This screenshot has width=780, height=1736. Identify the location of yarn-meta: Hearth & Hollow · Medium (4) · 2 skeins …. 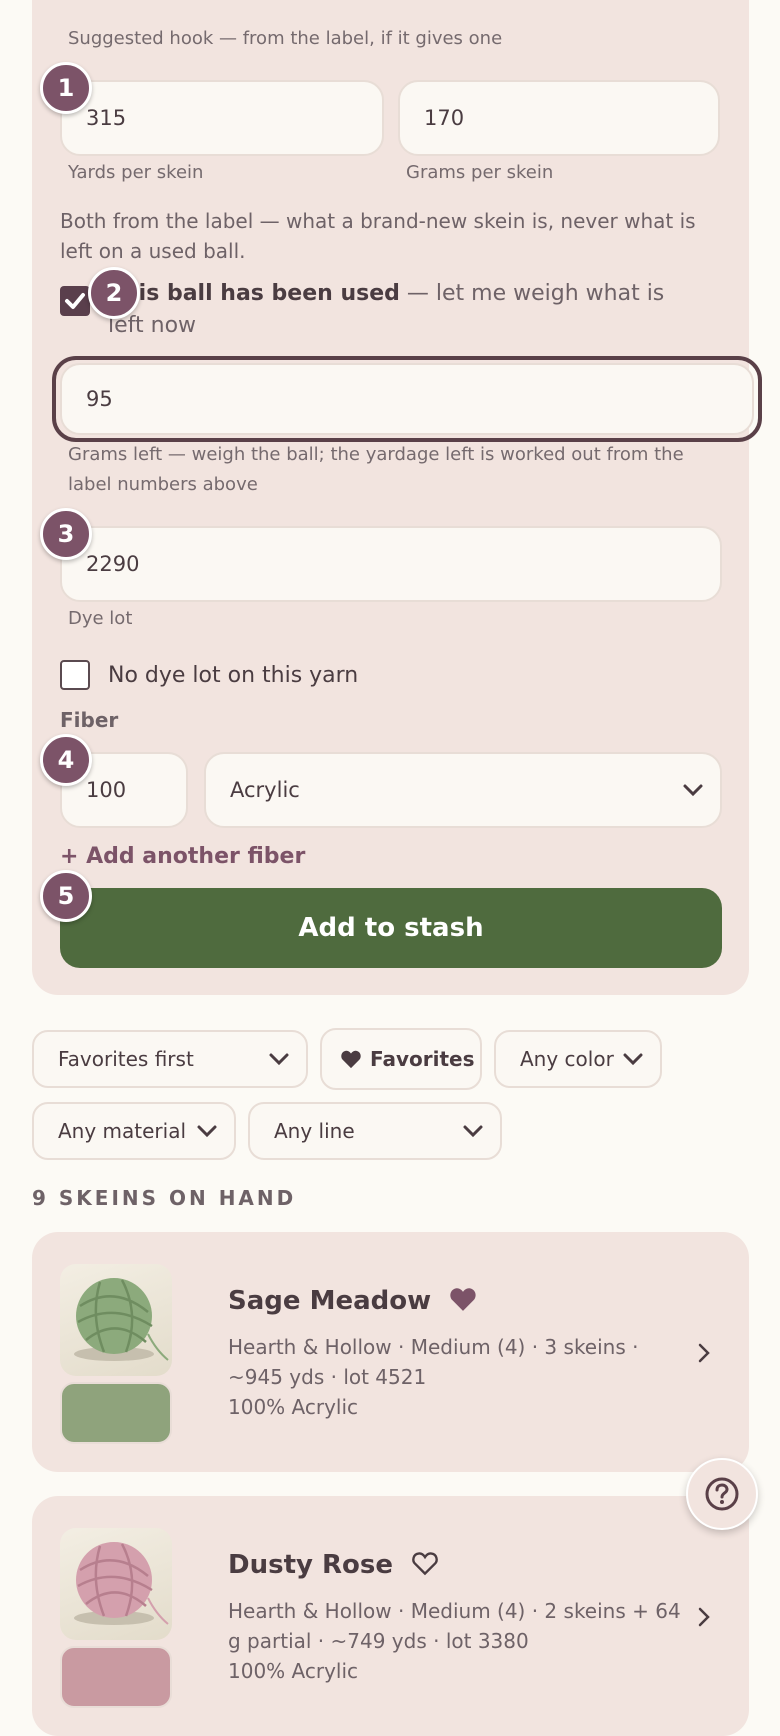
(463, 1641).